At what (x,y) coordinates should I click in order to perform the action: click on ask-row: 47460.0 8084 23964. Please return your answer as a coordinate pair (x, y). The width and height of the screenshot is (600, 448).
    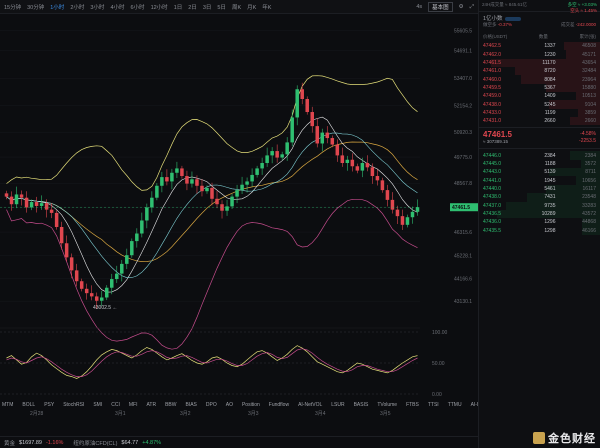
    Looking at the image, I should click on (539, 79).